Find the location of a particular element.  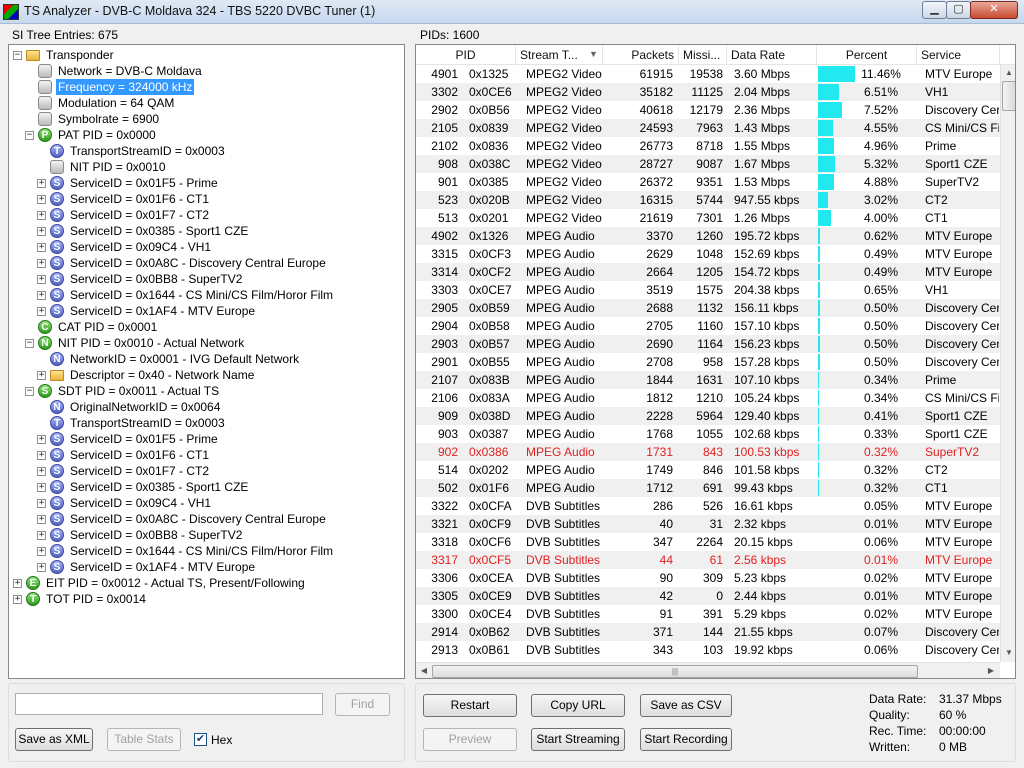

horizontal-scroll-thumb: ||| is located at coordinates (675, 671).